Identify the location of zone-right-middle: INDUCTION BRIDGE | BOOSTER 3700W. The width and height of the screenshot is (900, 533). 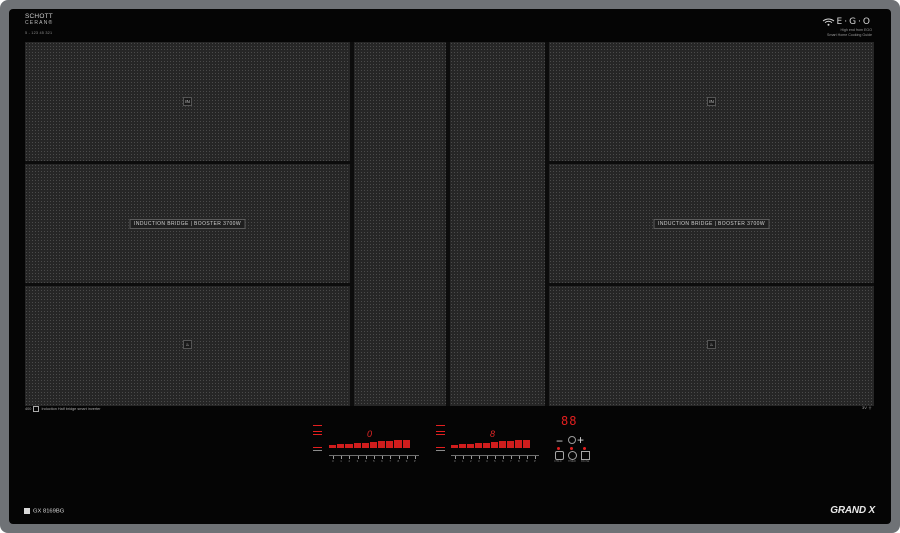
(711, 223).